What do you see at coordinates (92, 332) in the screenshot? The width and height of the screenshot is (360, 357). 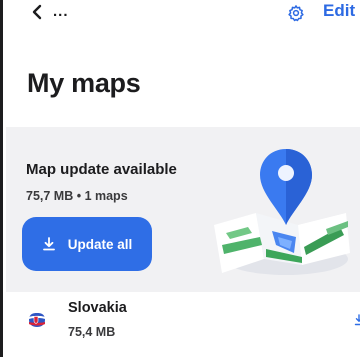 I see `map-size: 75,4 MB` at bounding box center [92, 332].